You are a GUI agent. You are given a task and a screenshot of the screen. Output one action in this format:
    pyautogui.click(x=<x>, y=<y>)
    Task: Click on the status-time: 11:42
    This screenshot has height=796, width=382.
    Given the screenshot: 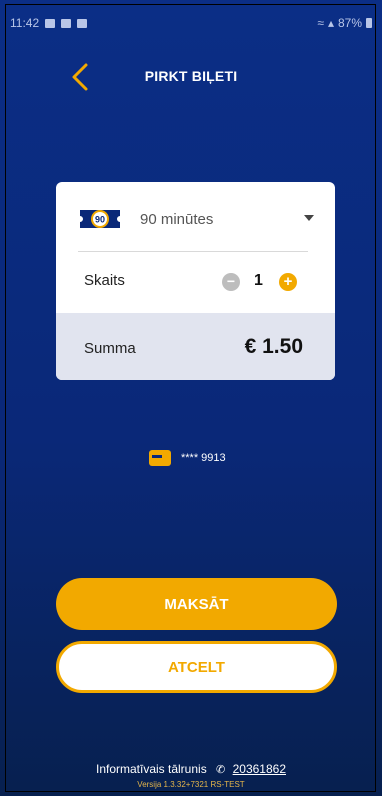 What is the action you would take?
    pyautogui.click(x=25, y=23)
    